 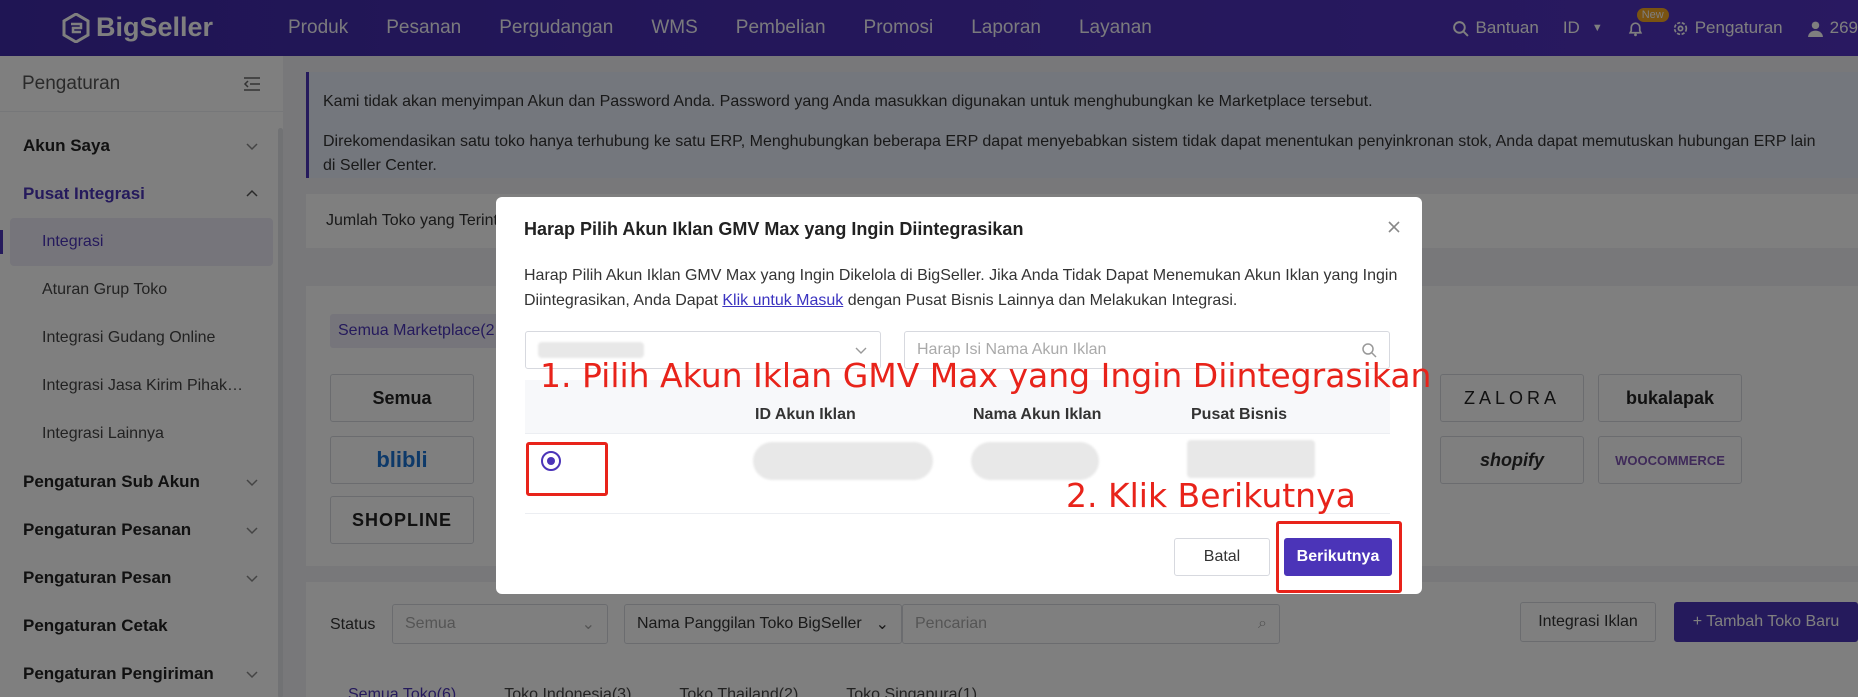 What do you see at coordinates (1251, 459) in the screenshot?
I see `redacted-business-center` at bounding box center [1251, 459].